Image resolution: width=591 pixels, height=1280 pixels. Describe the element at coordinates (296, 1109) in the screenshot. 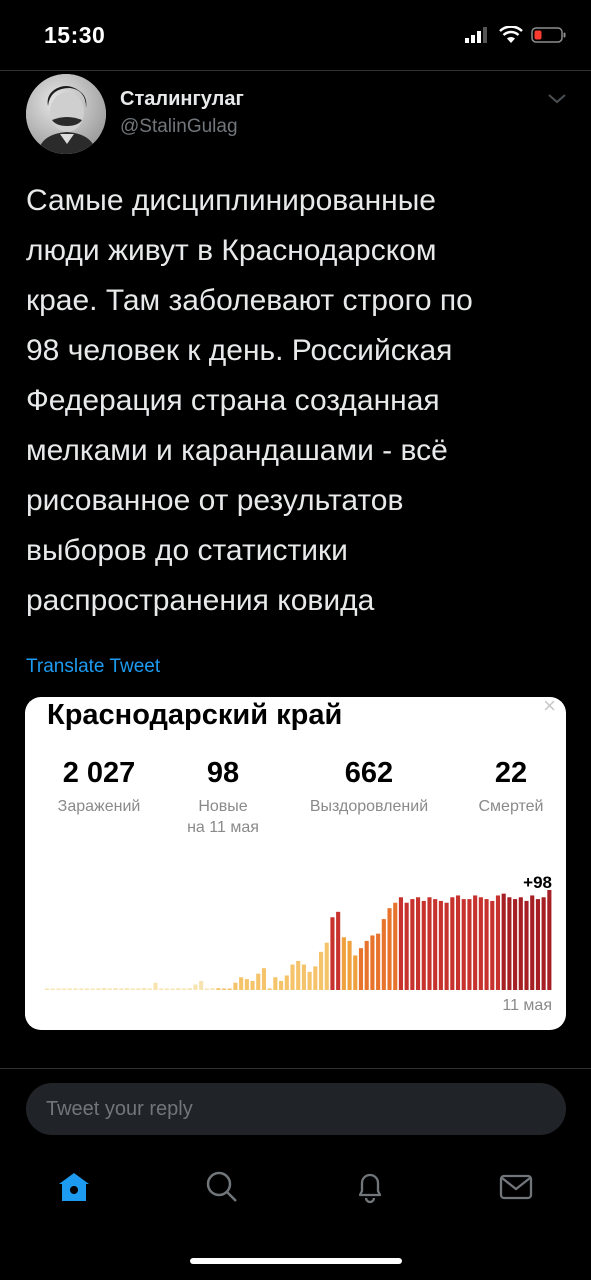

I see `reply-input: Tweet your reply` at that location.